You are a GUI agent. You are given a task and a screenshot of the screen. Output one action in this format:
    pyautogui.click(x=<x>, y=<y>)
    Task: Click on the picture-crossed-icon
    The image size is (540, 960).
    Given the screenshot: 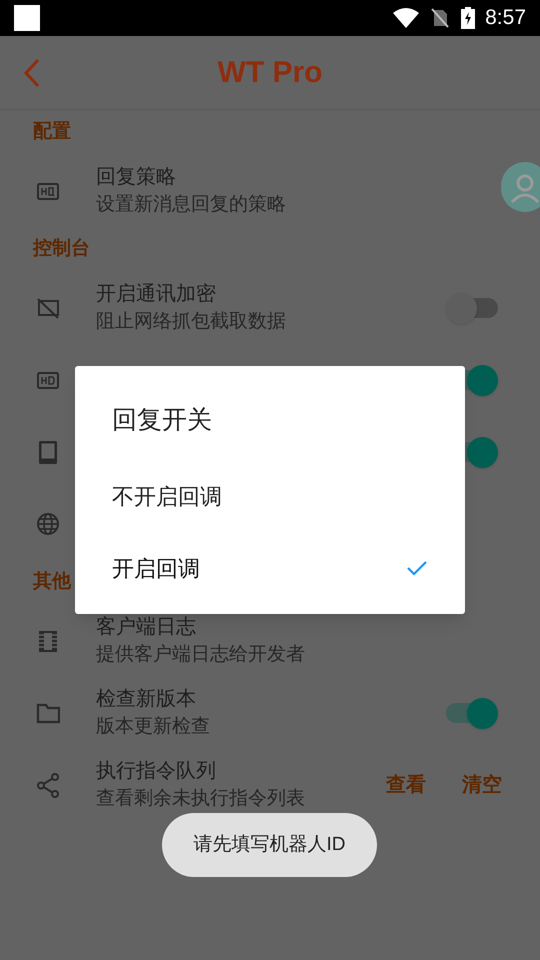 What is the action you would take?
    pyautogui.click(x=48, y=308)
    